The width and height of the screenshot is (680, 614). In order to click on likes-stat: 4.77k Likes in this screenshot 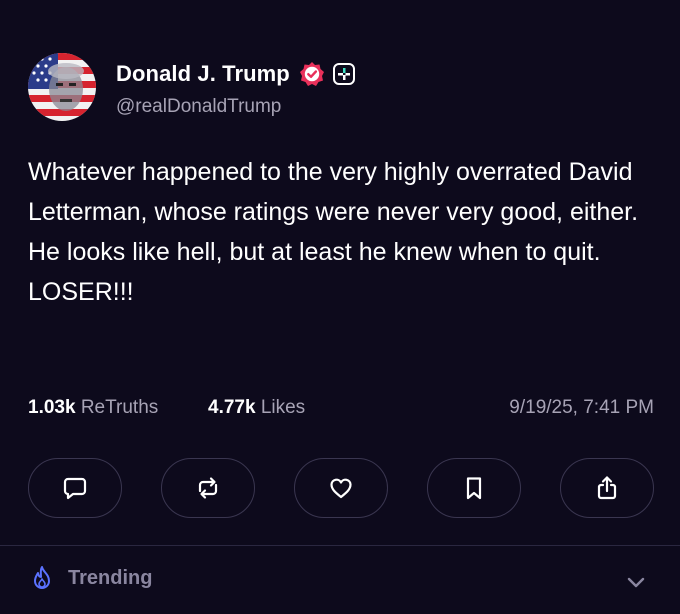, I will do `click(256, 408)`.